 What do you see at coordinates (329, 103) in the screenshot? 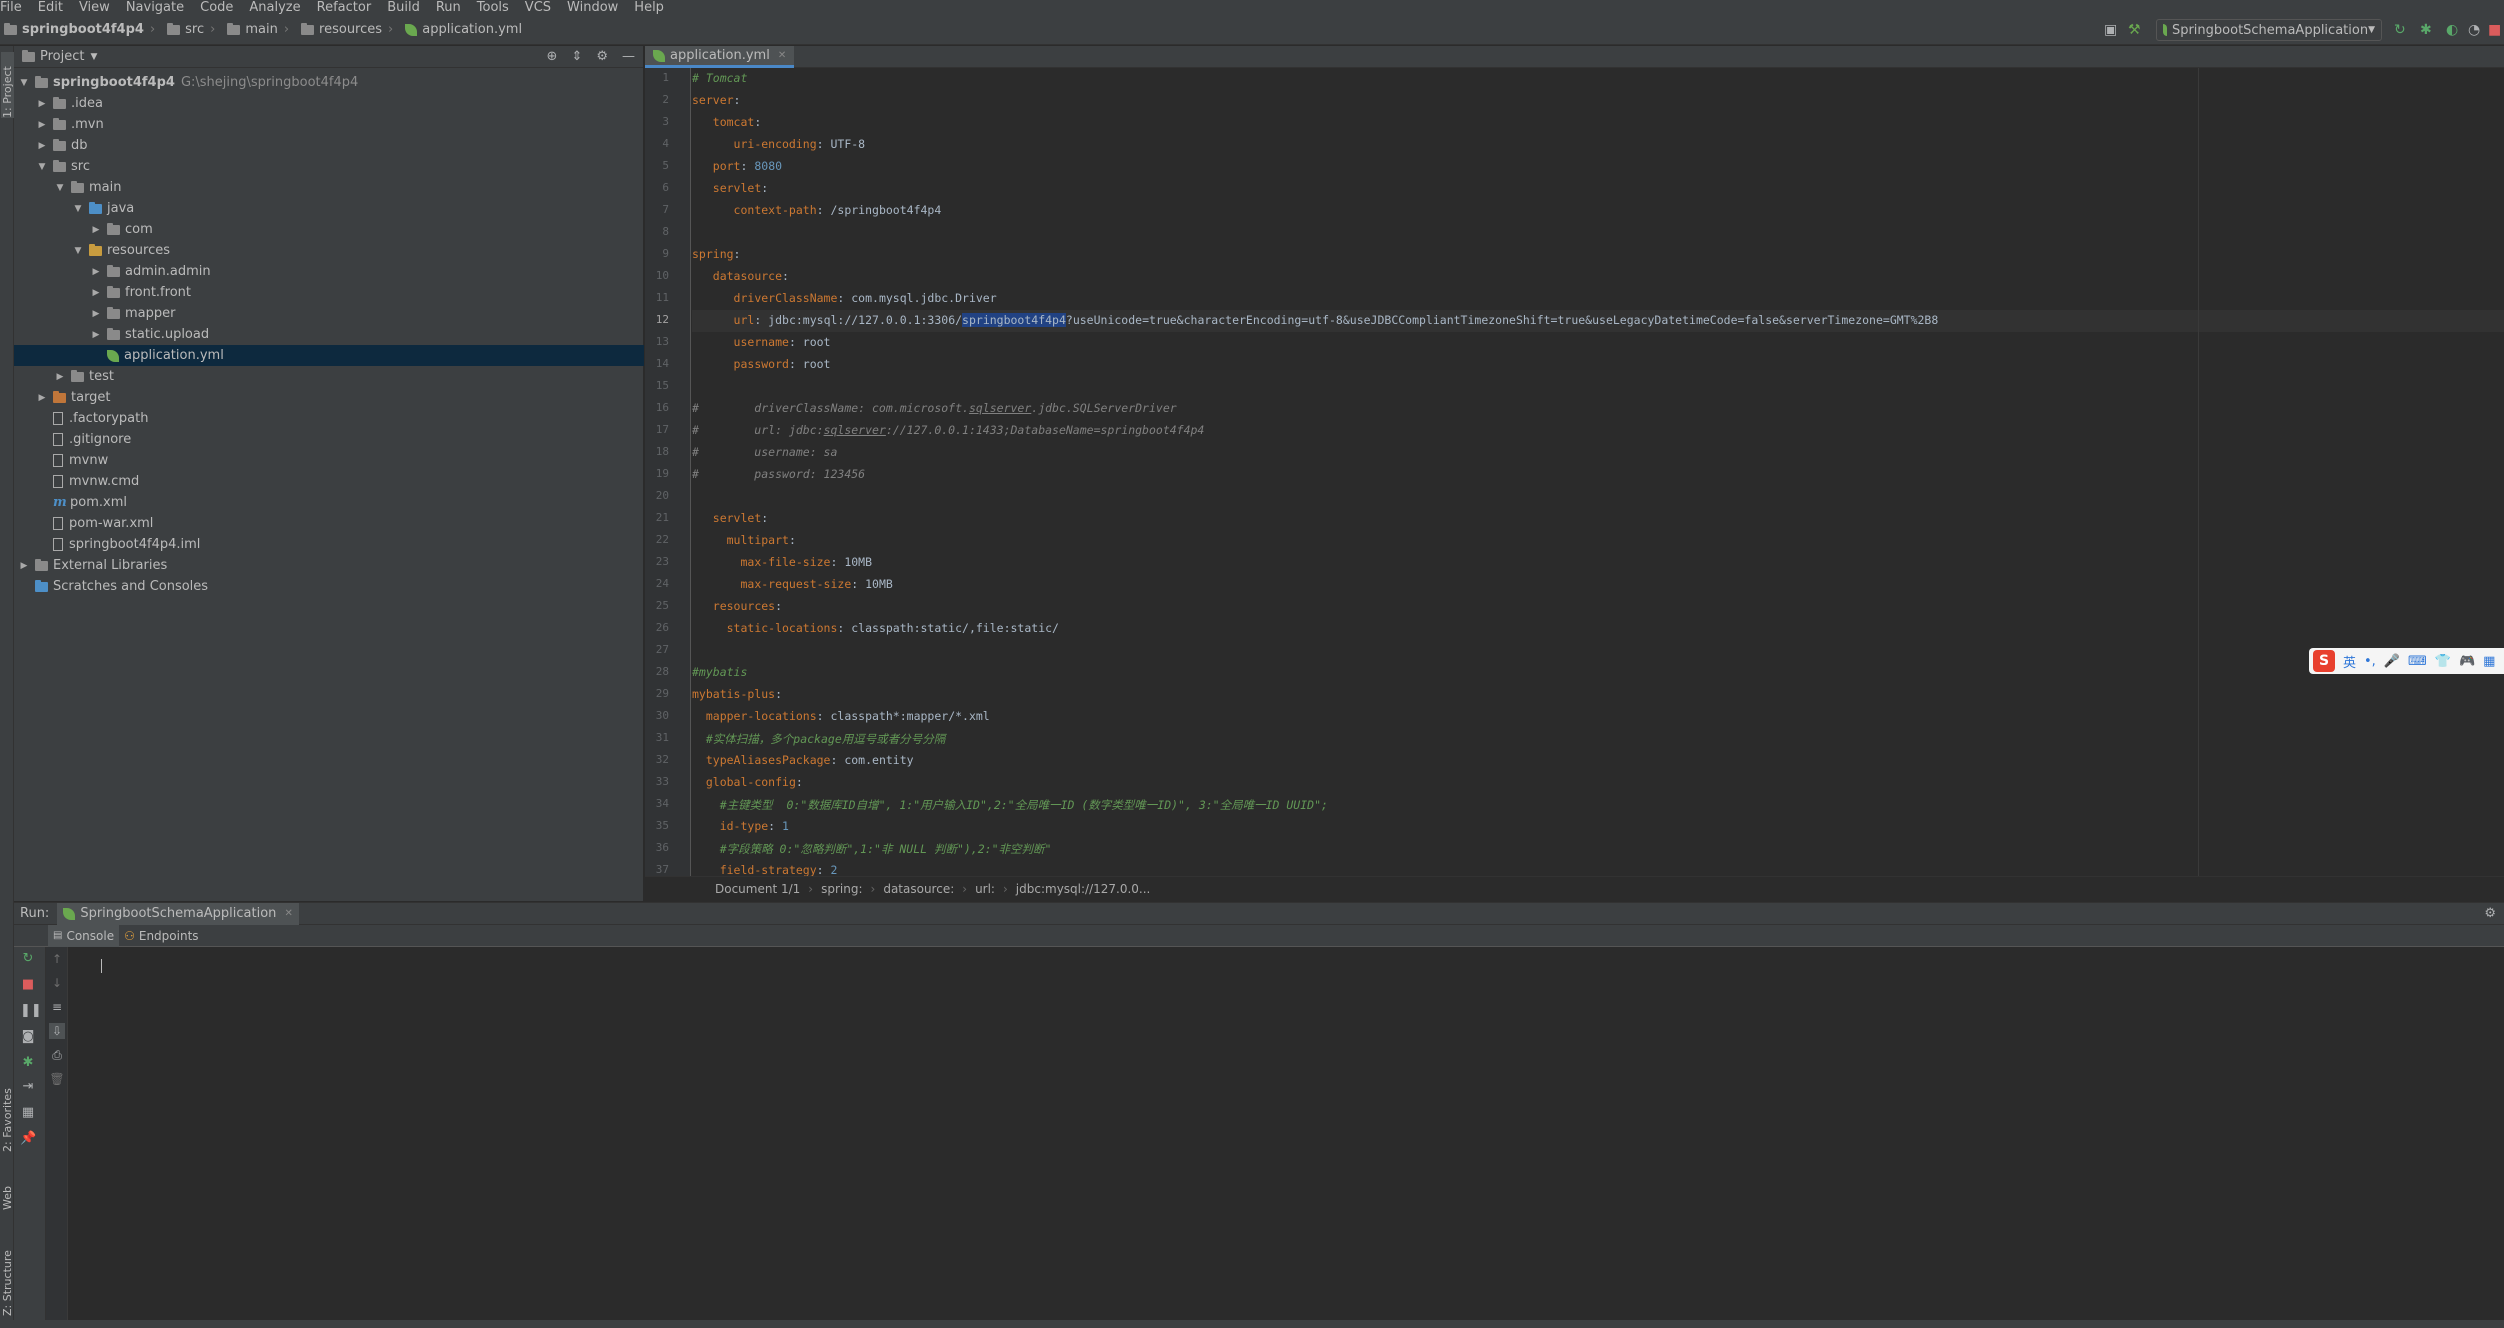
I see `tree-node-idea: ▶ .idea` at bounding box center [329, 103].